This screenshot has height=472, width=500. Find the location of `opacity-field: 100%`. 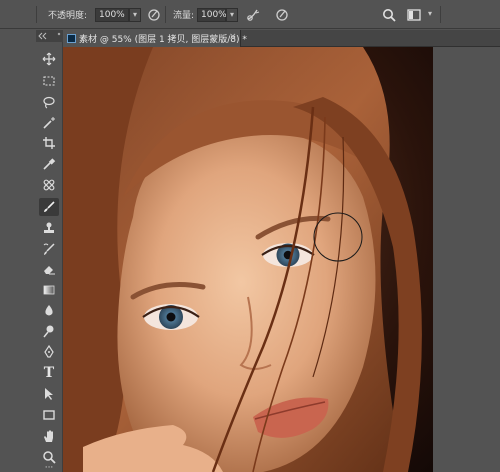

opacity-field: 100% is located at coordinates (112, 15).